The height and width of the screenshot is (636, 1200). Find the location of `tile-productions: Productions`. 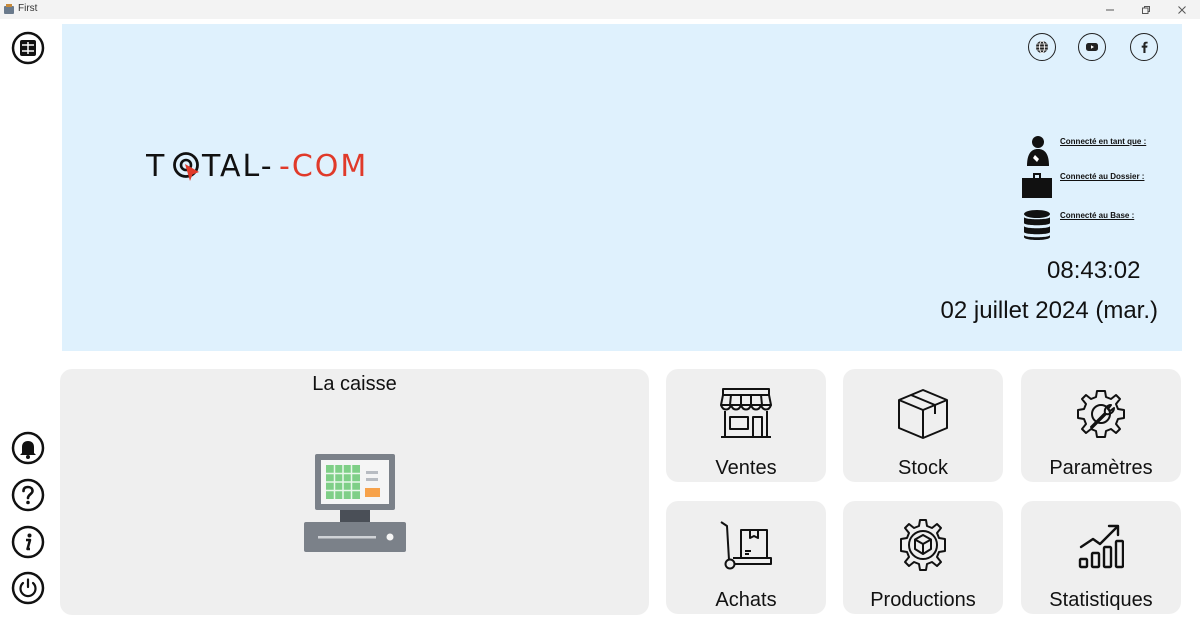

tile-productions: Productions is located at coordinates (923, 557).